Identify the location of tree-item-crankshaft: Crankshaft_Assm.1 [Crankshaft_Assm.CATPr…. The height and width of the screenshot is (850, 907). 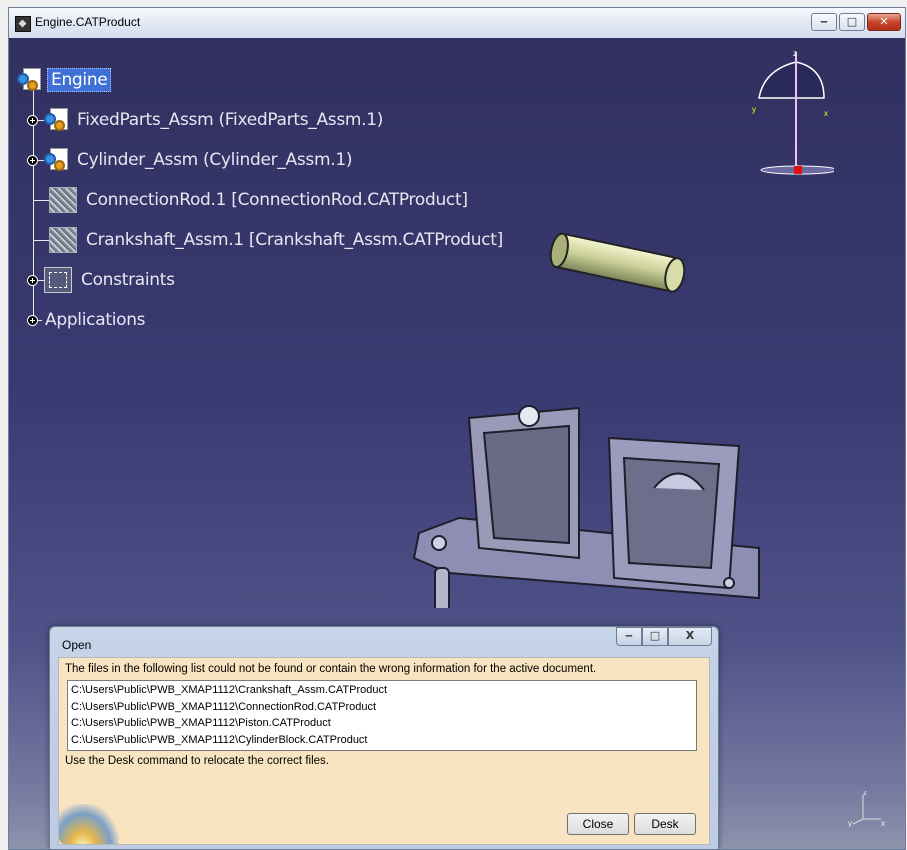
(269, 240).